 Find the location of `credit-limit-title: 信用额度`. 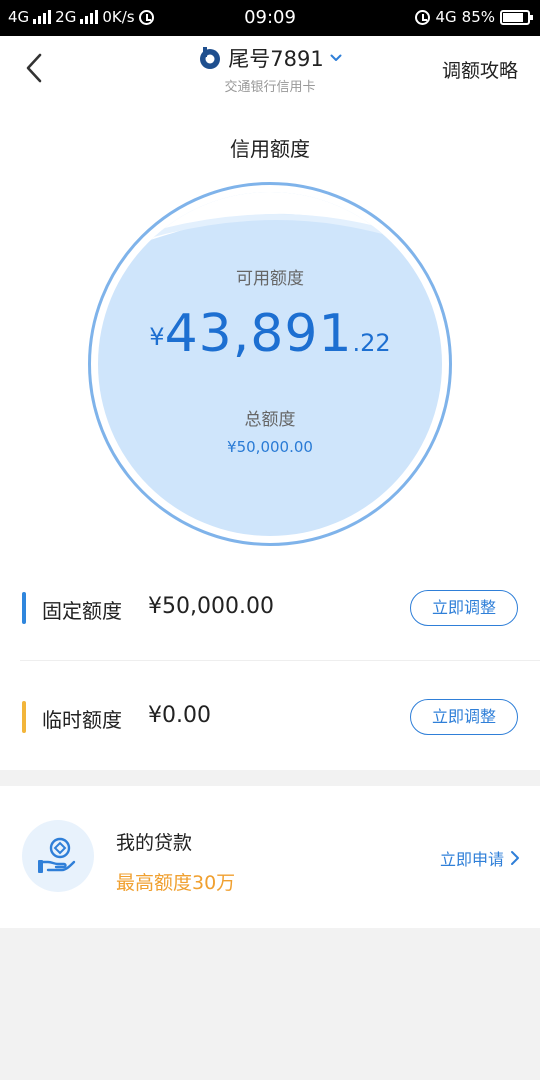

credit-limit-title: 信用额度 is located at coordinates (270, 149).